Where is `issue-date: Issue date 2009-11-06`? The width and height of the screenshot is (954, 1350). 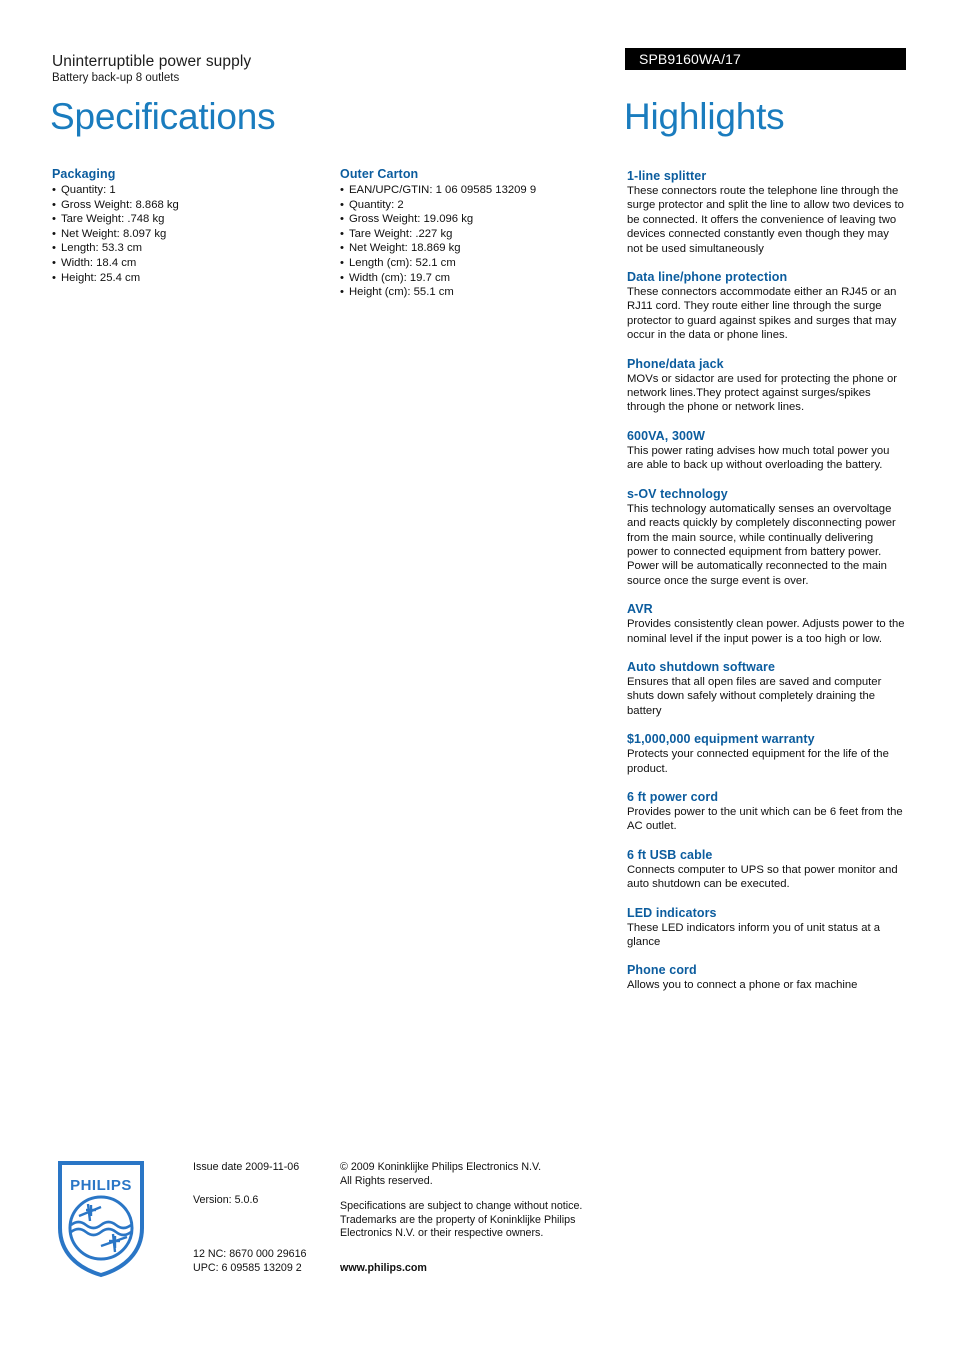
issue-date: Issue date 2009-11-06 is located at coordinates (246, 1167).